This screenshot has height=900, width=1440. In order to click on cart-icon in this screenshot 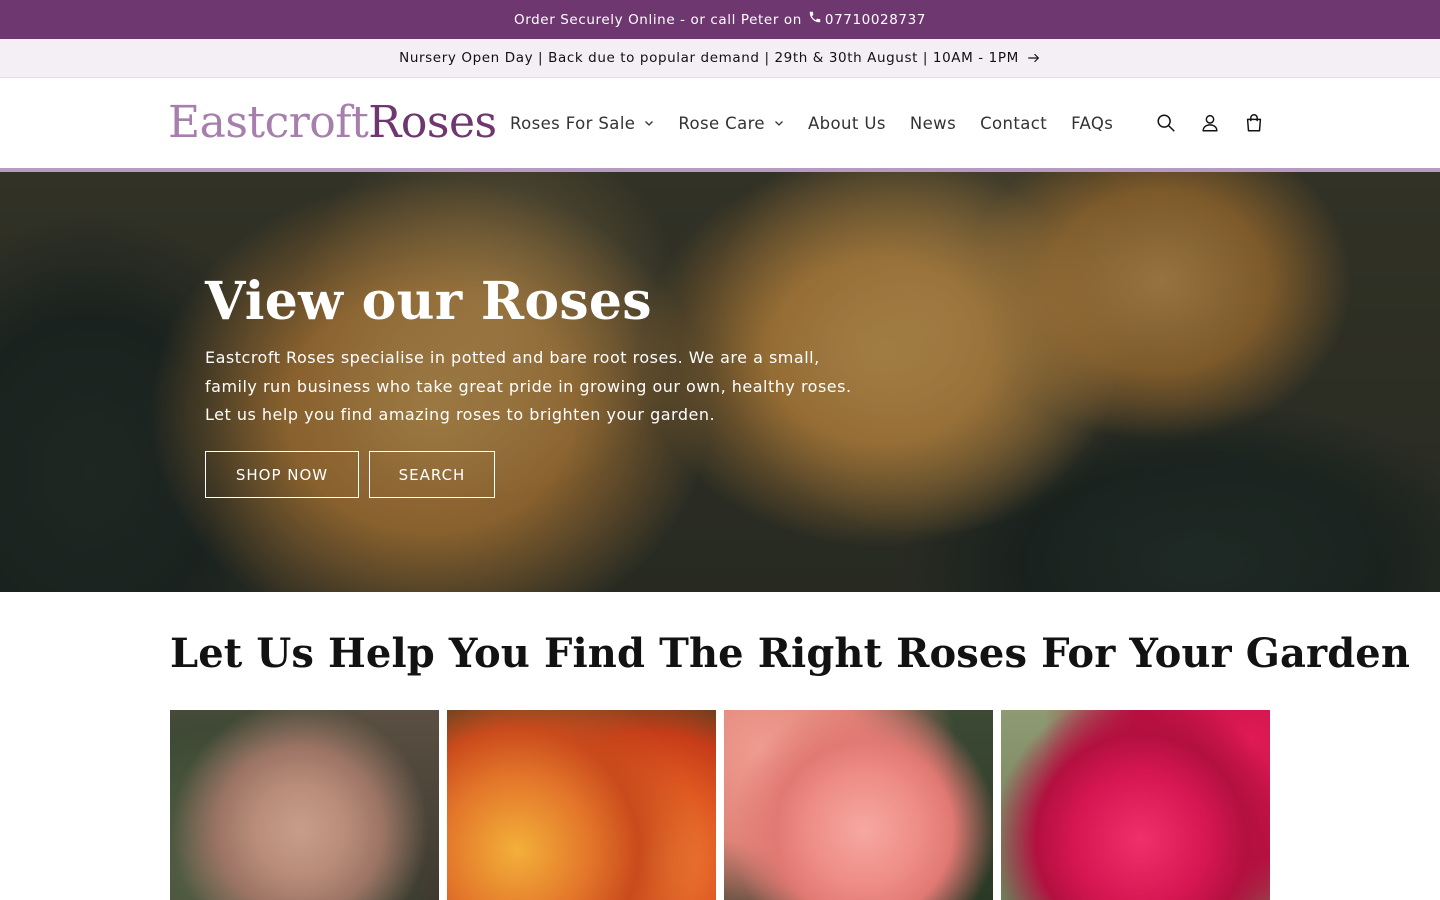, I will do `click(1254, 123)`.